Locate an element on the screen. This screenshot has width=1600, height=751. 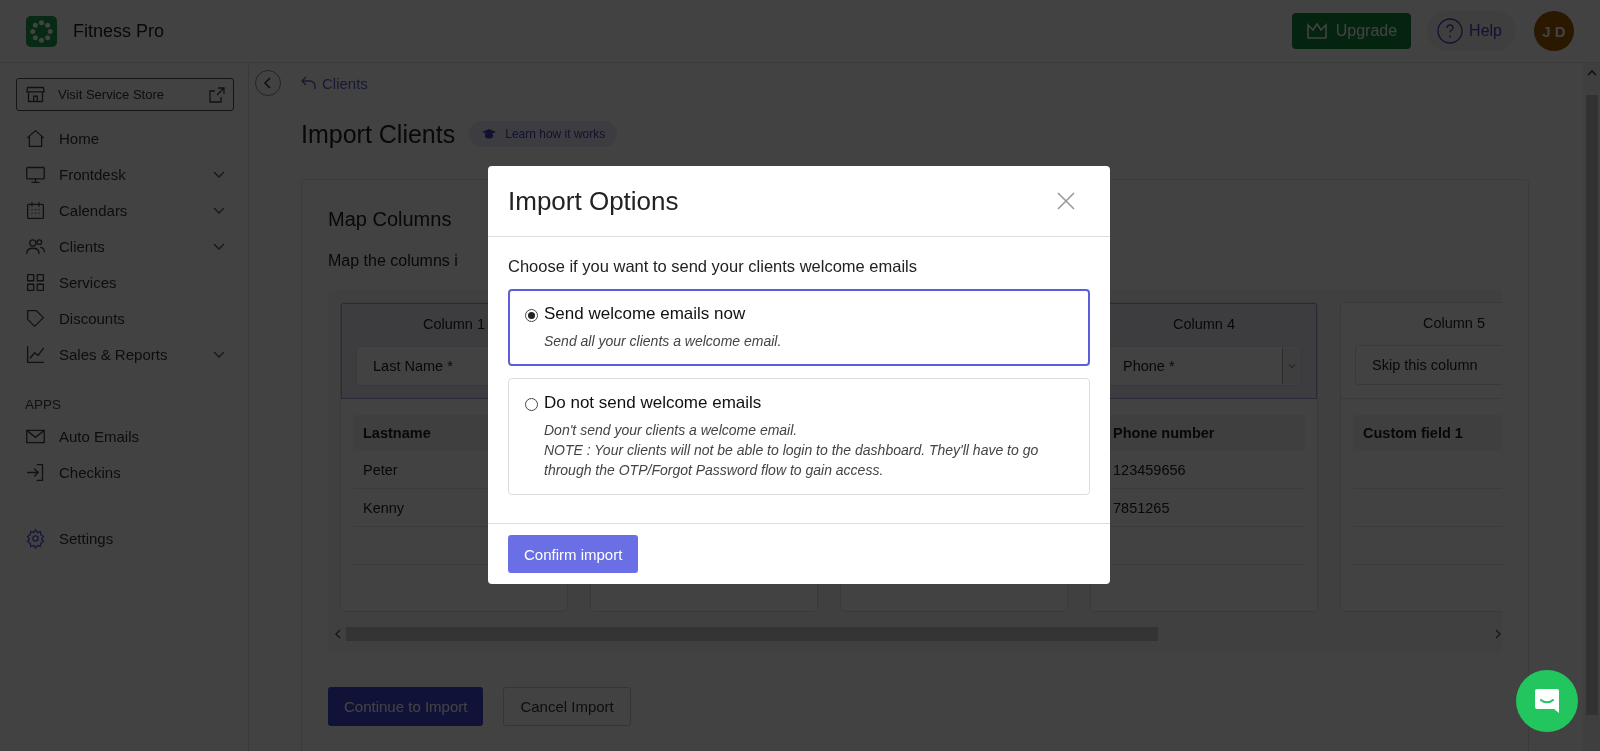
option-card: Send welcome emails now Send all your clients a welcome email. is located at coordinates (799, 327).